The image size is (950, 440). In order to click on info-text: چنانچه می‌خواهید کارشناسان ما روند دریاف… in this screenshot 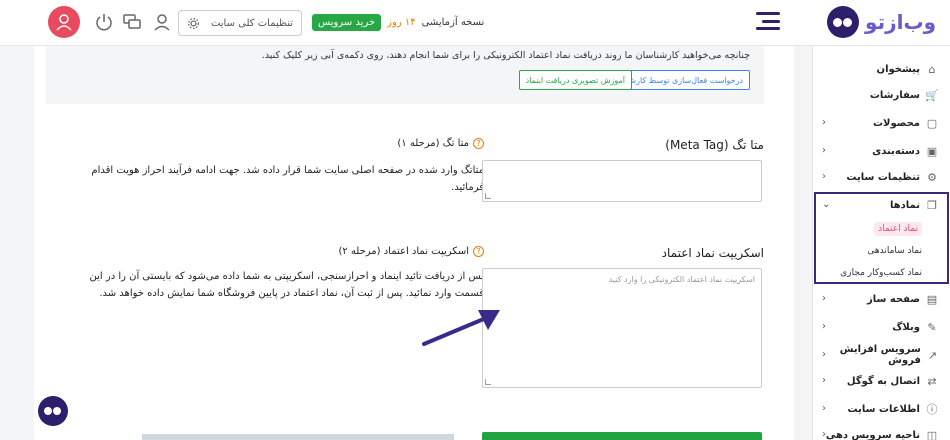, I will do `click(505, 55)`.